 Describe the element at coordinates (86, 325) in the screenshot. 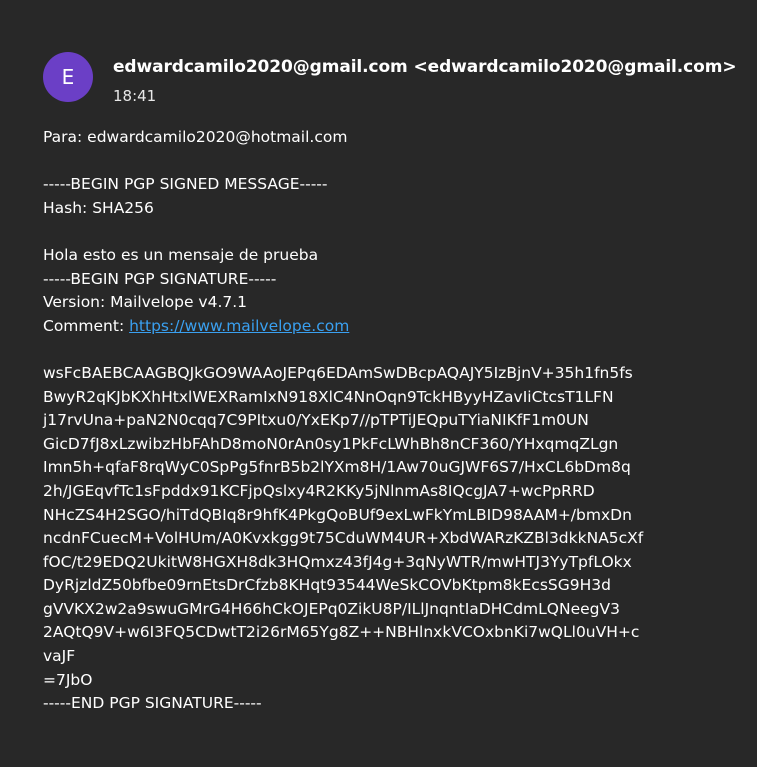

I see `comment-label: Comment:` at that location.